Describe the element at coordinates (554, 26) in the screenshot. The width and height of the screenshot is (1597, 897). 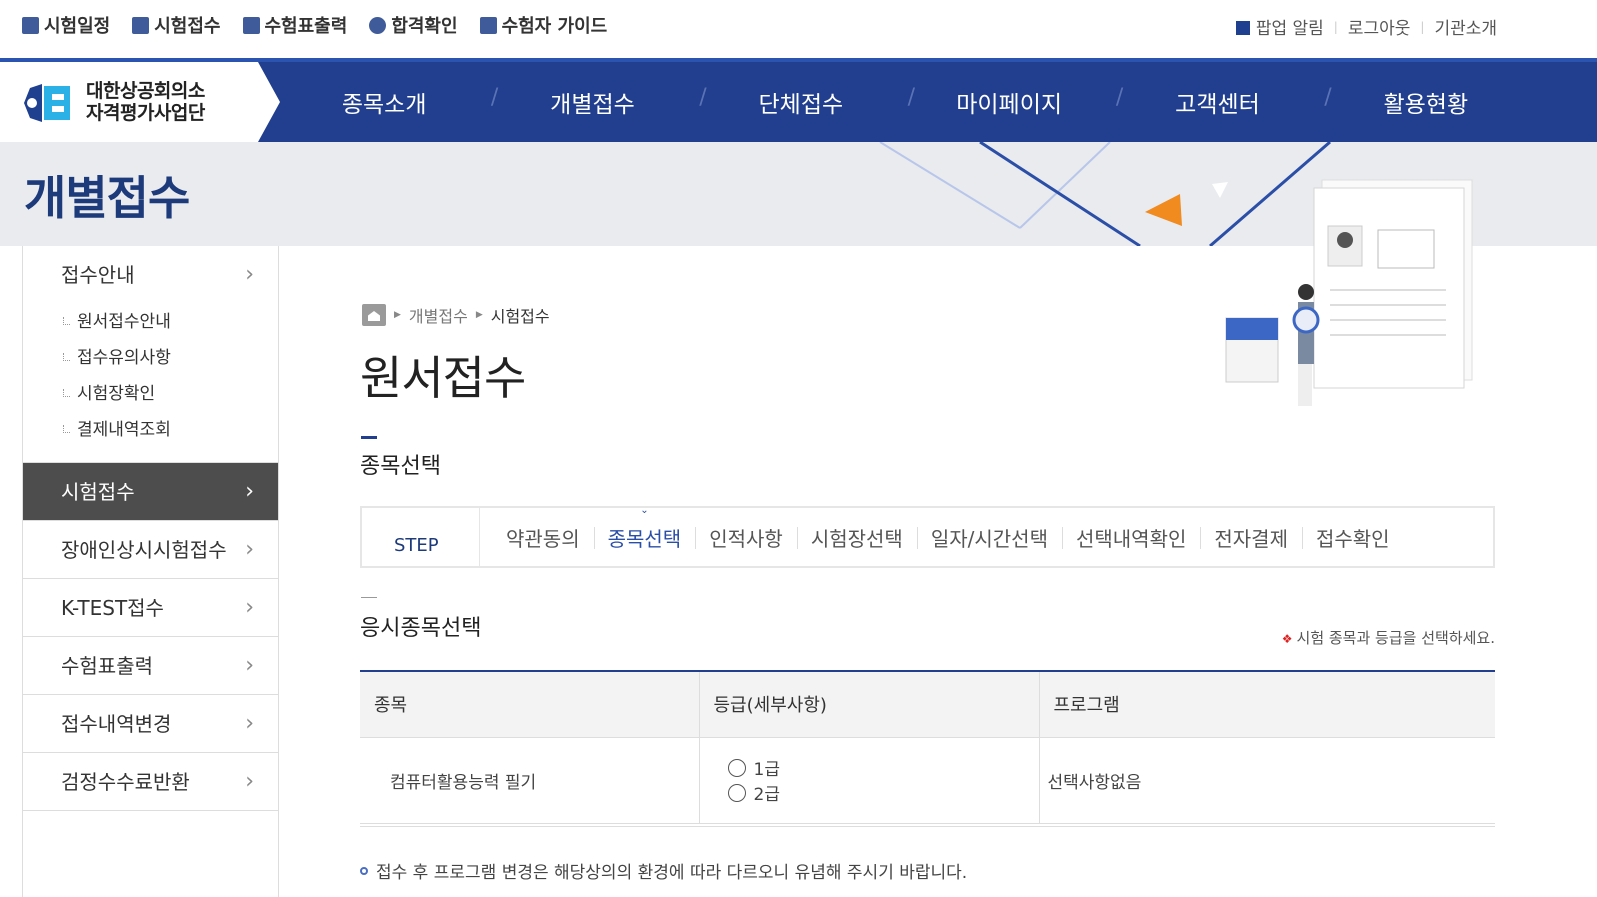
I see `util-label: 수험자 가이드` at that location.